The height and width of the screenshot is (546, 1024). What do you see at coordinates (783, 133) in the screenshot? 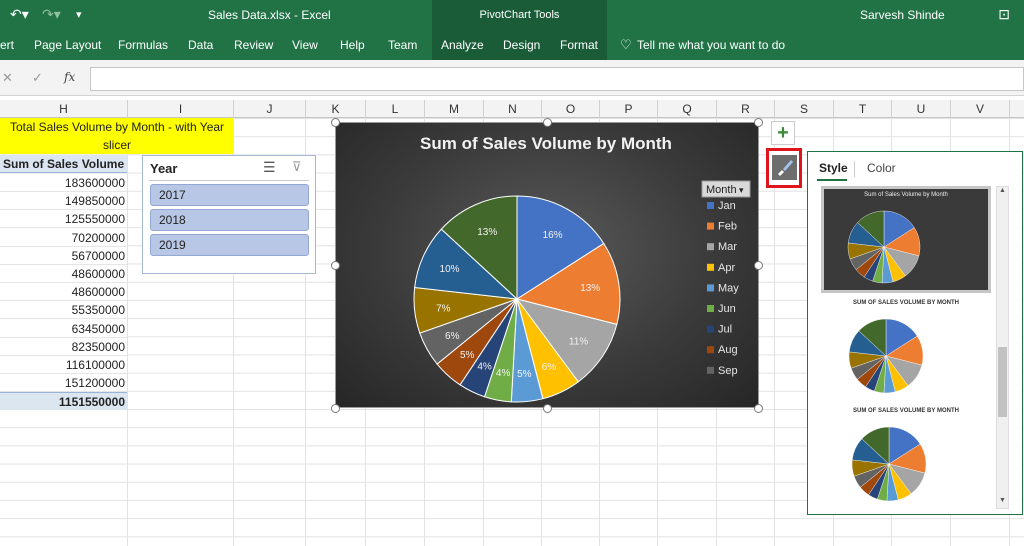
I see `chart-elements-button: +` at bounding box center [783, 133].